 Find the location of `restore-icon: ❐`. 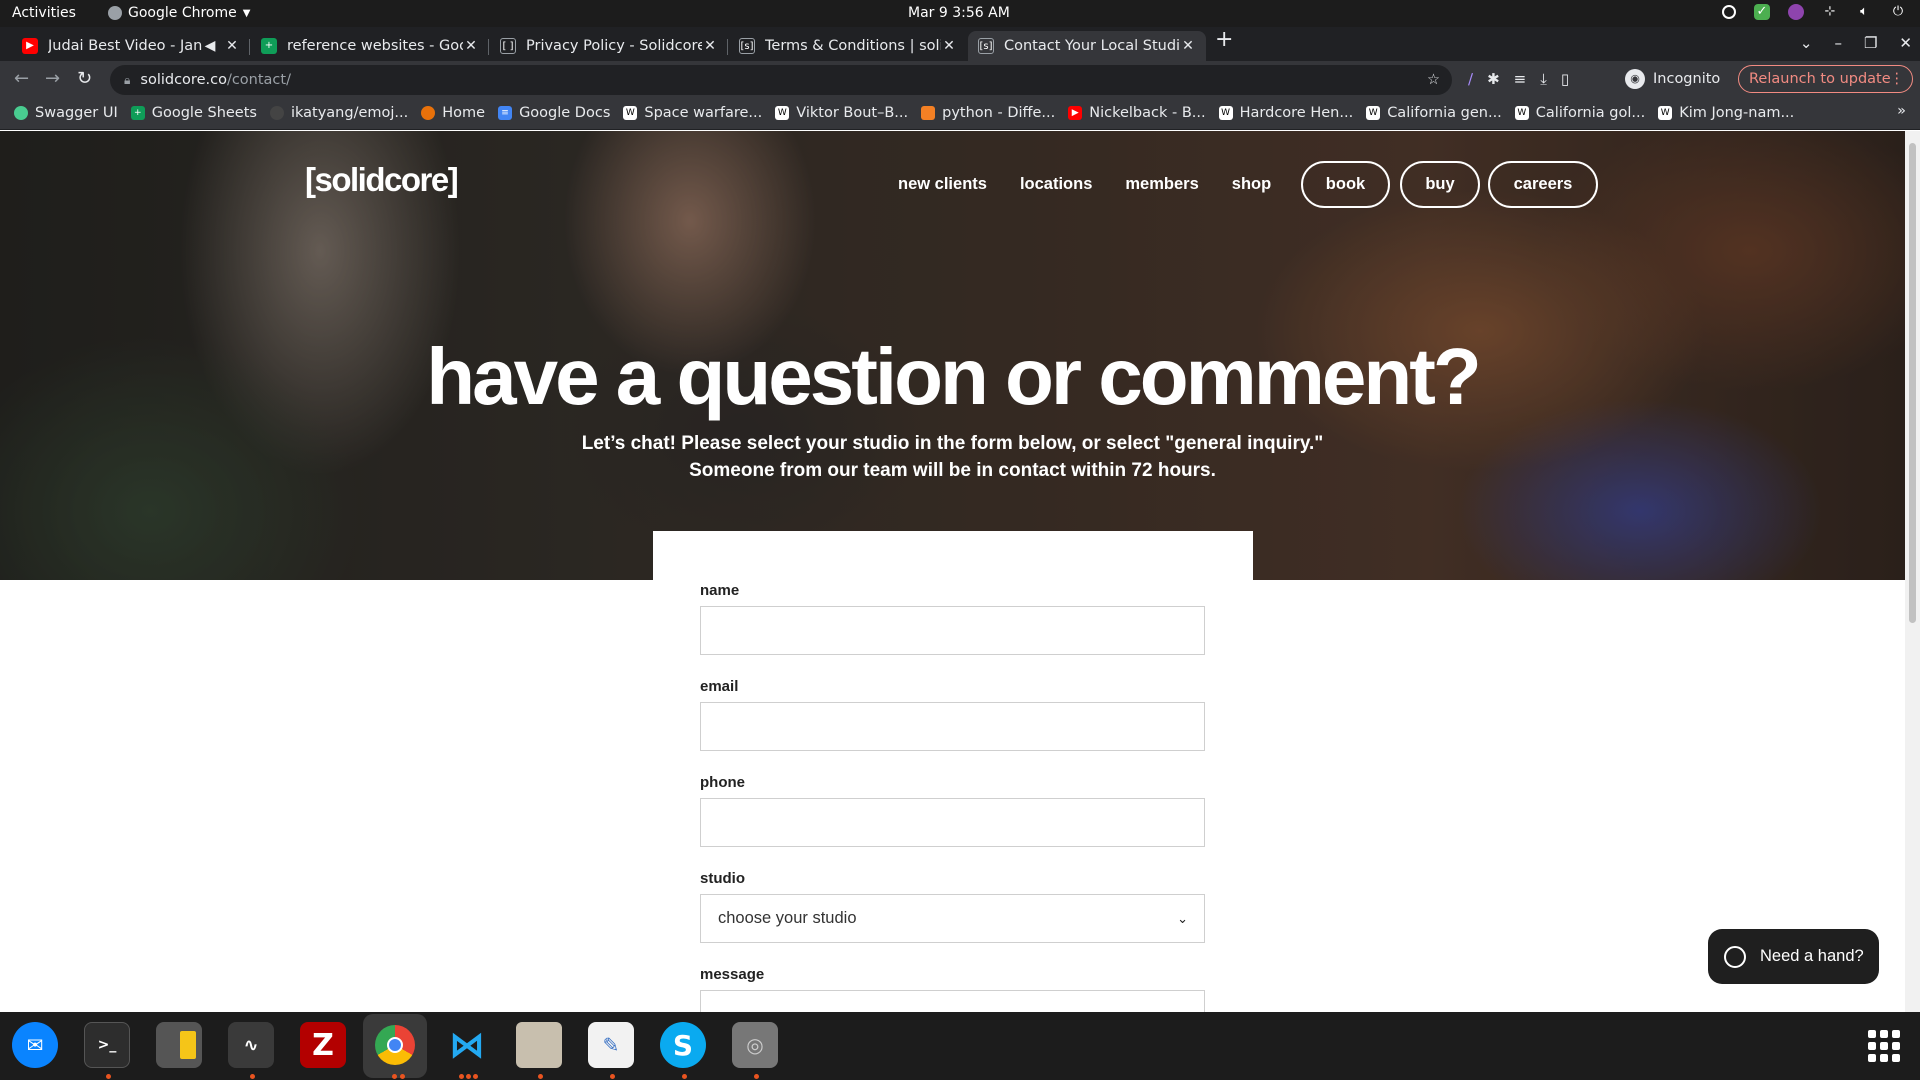

restore-icon: ❐ is located at coordinates (1870, 43).